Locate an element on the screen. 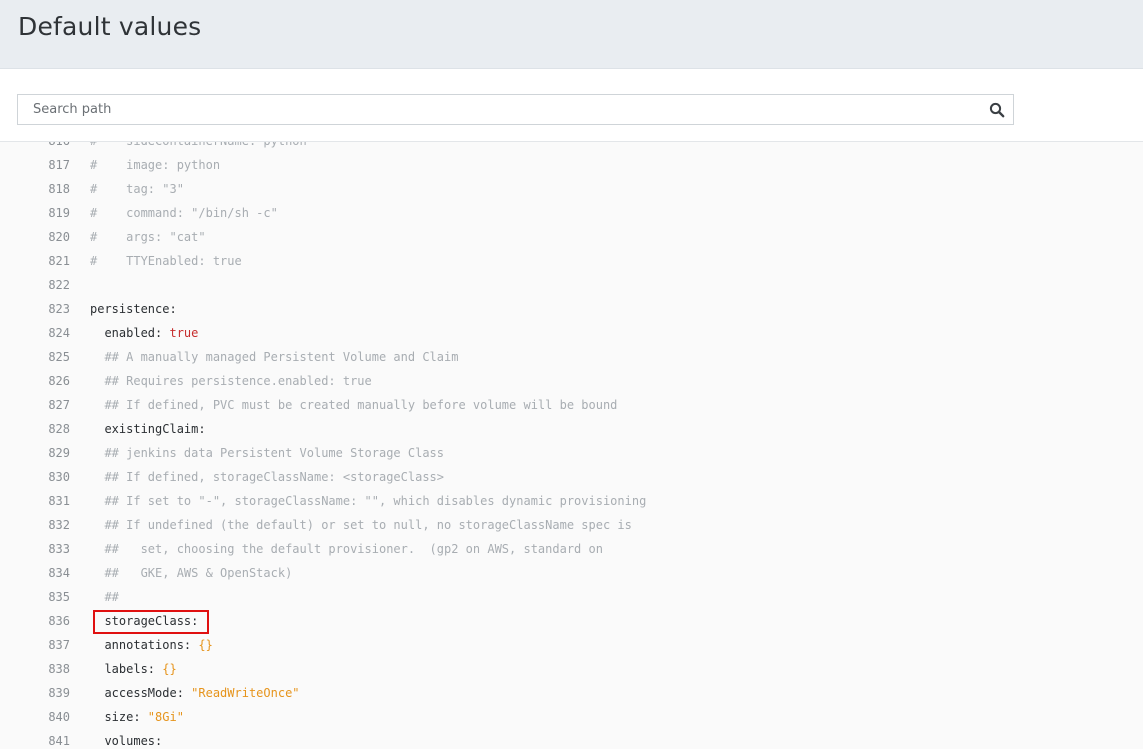 This screenshot has height=749, width=1143. code-token: # TTYEnabled: true is located at coordinates (166, 261).